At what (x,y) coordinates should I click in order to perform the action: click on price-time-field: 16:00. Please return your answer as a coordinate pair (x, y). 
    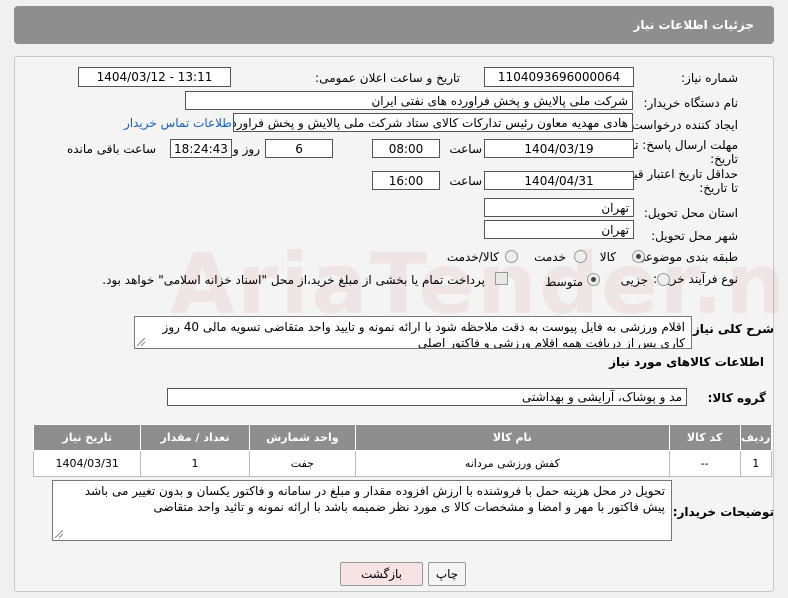
    Looking at the image, I should click on (406, 180).